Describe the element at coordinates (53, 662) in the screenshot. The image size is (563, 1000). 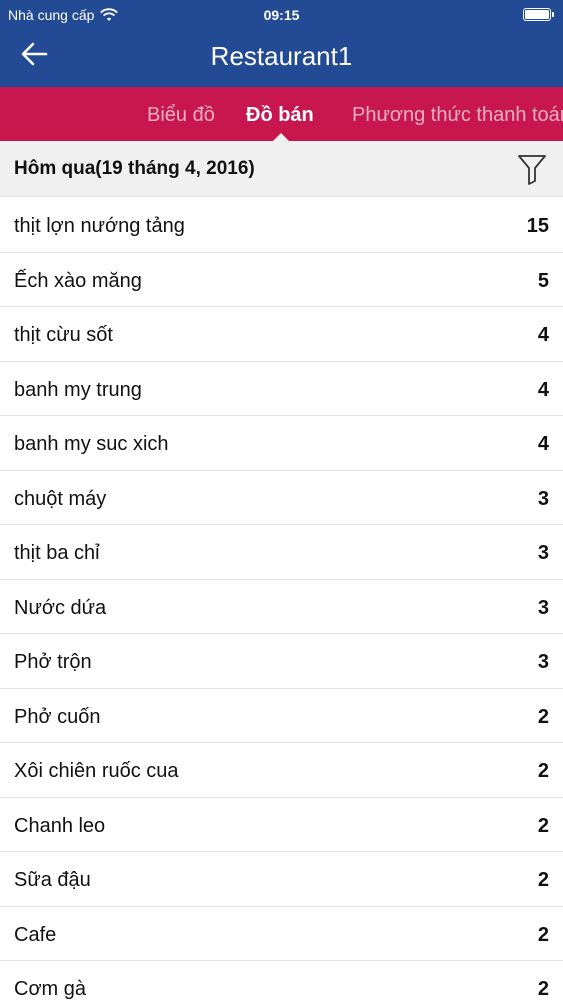
I see `item-name: Phở trộn` at that location.